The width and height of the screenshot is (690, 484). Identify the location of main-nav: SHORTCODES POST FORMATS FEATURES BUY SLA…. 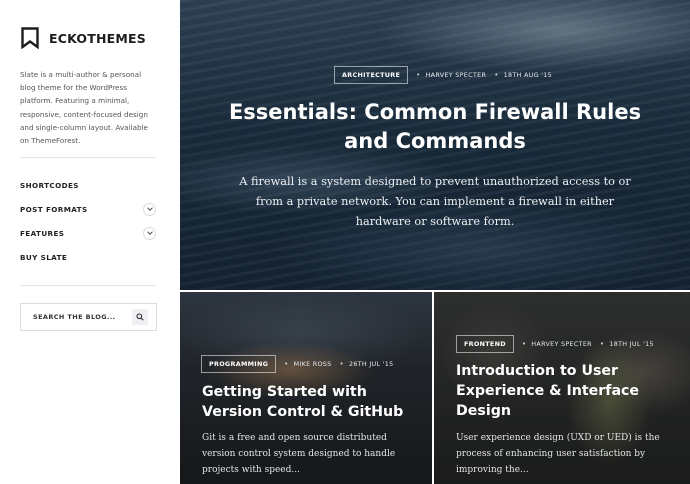
(88, 221).